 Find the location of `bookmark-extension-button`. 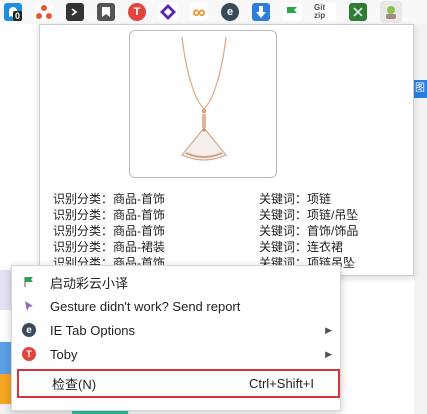

bookmark-extension-button is located at coordinates (106, 12).